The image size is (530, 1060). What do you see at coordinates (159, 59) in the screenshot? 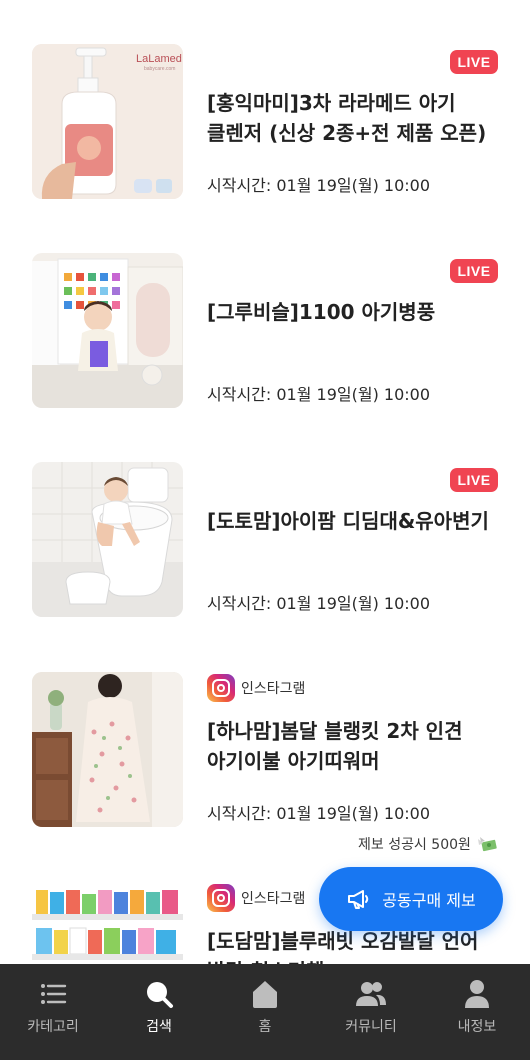
I see `thumb-brand-text: LaLamed` at bounding box center [159, 59].